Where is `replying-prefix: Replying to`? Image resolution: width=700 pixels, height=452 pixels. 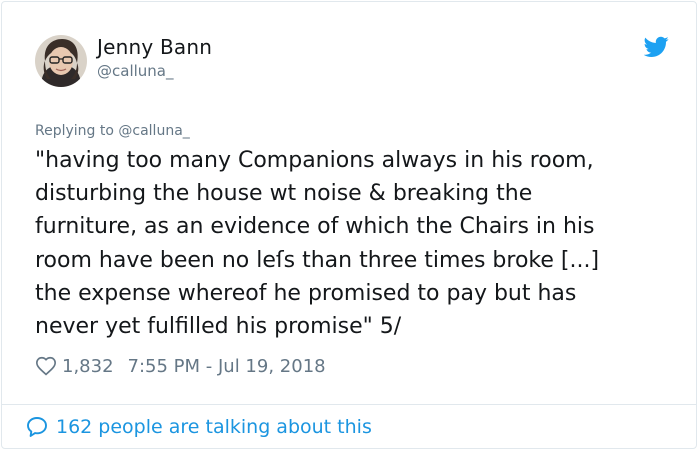 replying-prefix: Replying to is located at coordinates (77, 131).